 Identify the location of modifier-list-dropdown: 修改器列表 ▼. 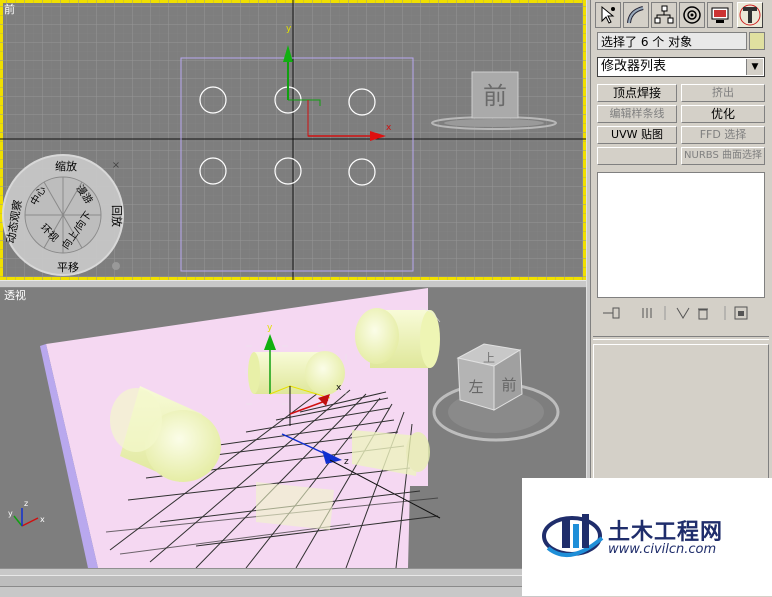
(681, 67).